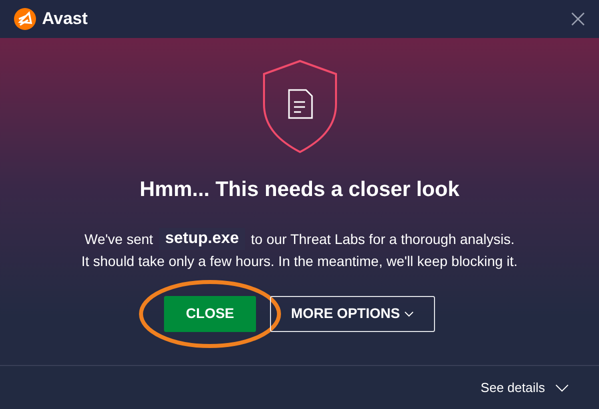 This screenshot has width=599, height=409. Describe the element at coordinates (210, 314) in the screenshot. I see `close-button: CLOSE` at that location.